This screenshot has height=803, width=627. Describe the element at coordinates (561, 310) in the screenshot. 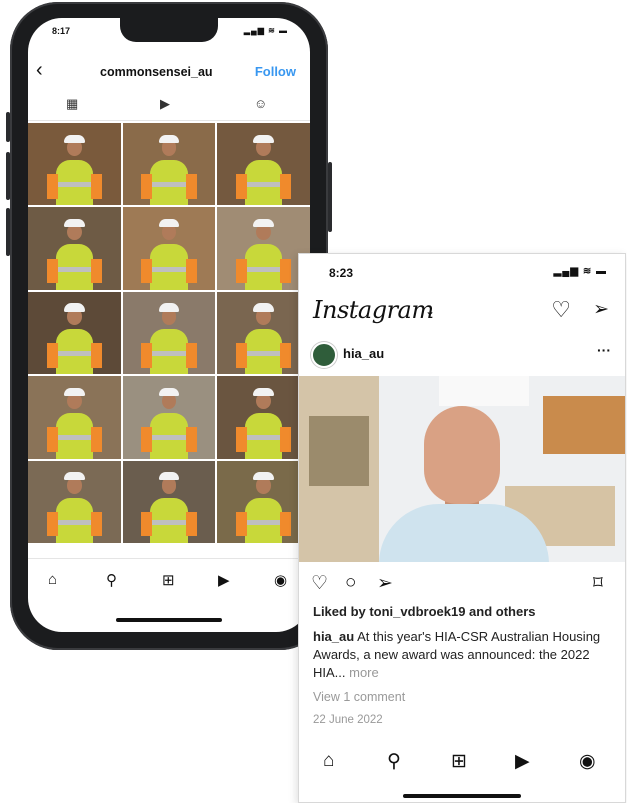

I see `activity-heart-icon: ♡` at that location.